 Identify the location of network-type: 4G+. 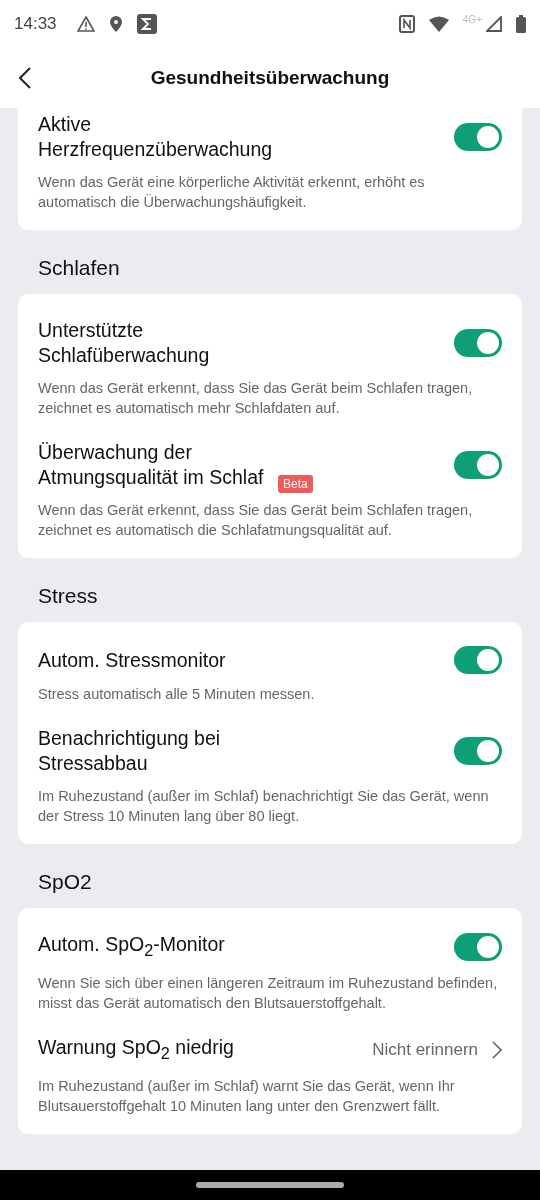
(472, 19).